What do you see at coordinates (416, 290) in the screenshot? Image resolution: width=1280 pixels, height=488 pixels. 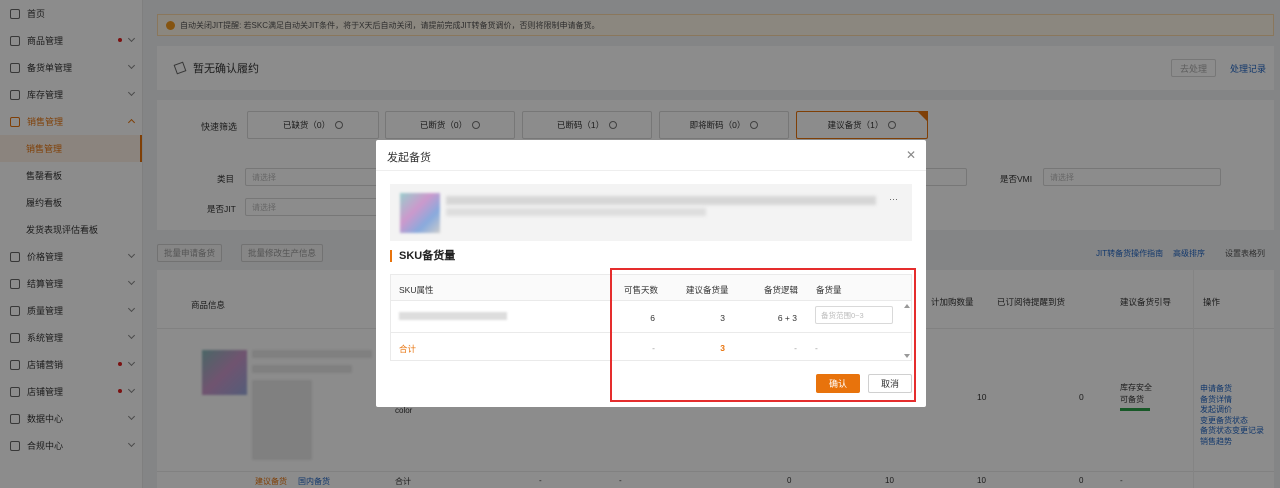 I see `col-sku-attr: SKU属性` at bounding box center [416, 290].